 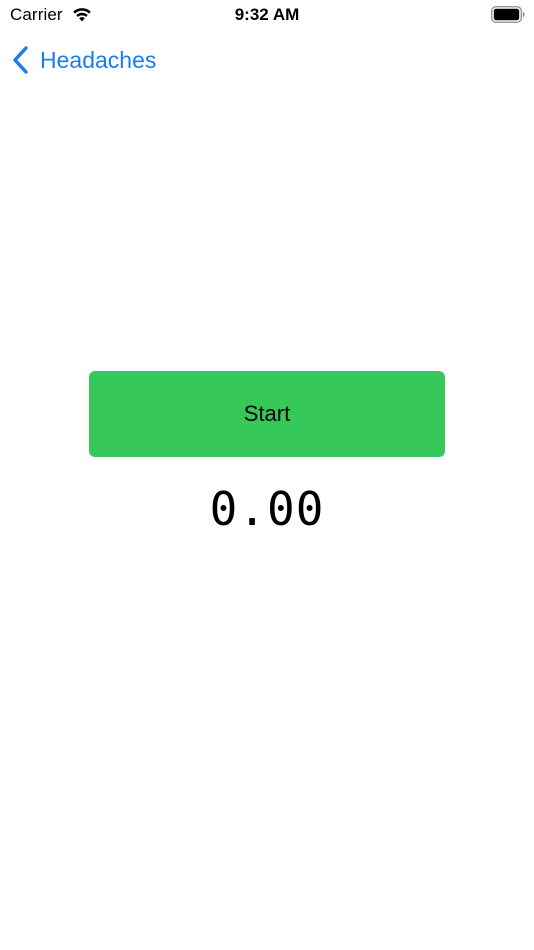 What do you see at coordinates (267, 60) in the screenshot?
I see `navigation-bar: Headaches` at bounding box center [267, 60].